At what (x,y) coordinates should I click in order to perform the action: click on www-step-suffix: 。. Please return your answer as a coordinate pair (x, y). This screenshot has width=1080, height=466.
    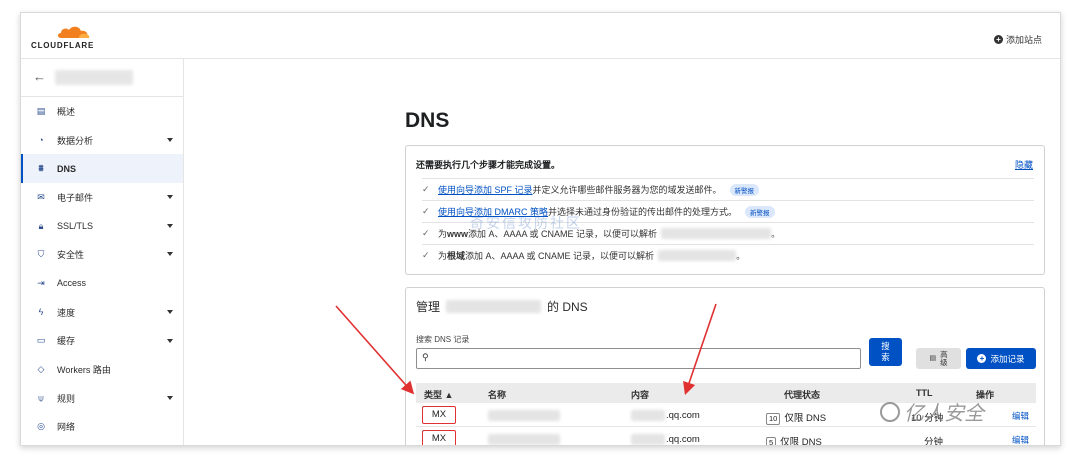
    Looking at the image, I should click on (776, 234).